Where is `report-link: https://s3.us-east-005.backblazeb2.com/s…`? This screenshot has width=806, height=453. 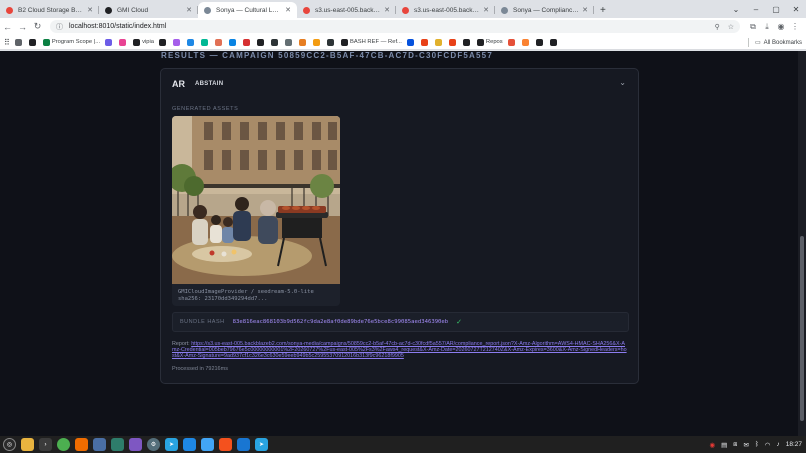 report-link: https://s3.us-east-005.backblazeb2.com/s… is located at coordinates (399, 350).